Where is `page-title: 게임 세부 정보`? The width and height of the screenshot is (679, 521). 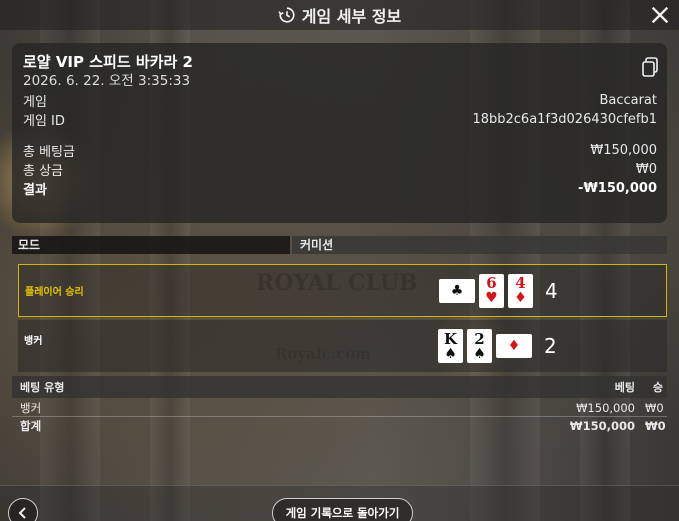 page-title: 게임 세부 정보 is located at coordinates (351, 16).